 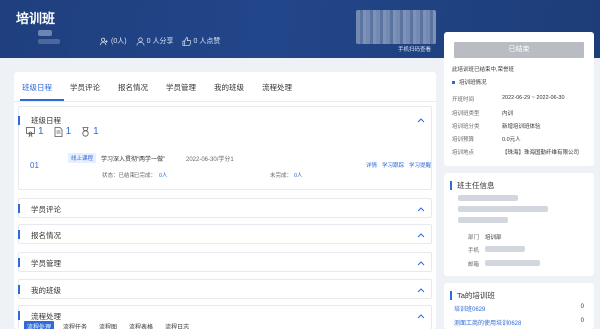 What do you see at coordinates (39, 325) in the screenshot?
I see `workflow-tab-process: 流程处理` at bounding box center [39, 325].